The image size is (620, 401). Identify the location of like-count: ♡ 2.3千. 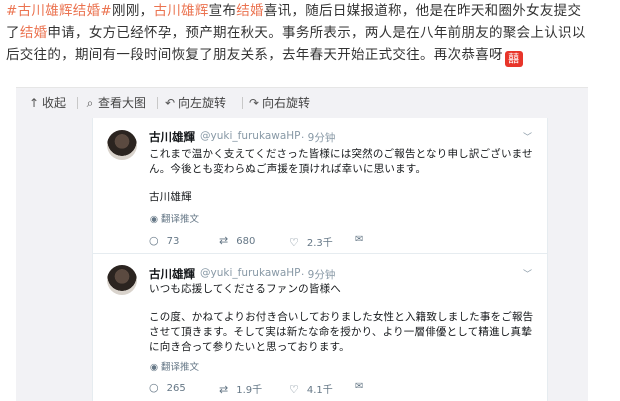
(311, 242).